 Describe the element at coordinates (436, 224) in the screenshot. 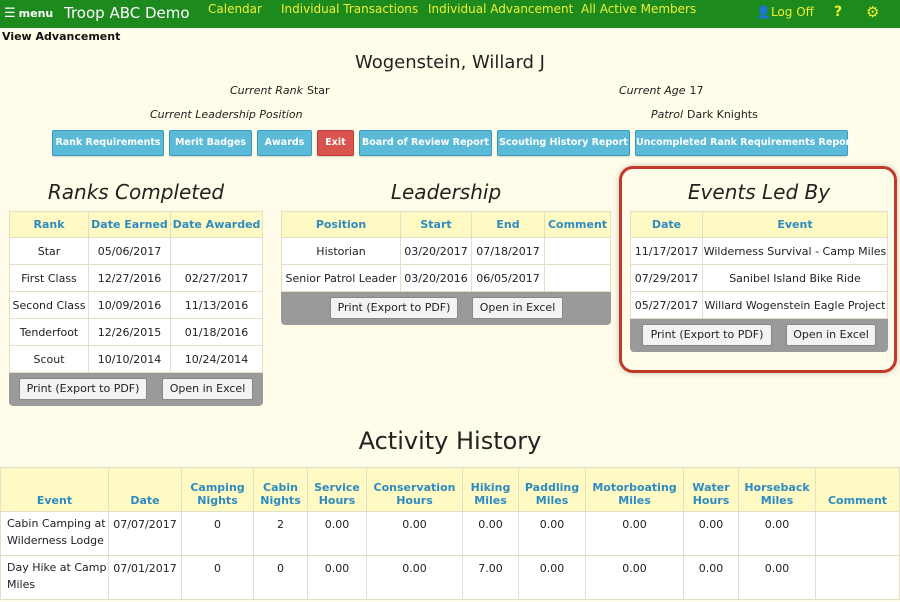

I see `column-header: Start` at that location.